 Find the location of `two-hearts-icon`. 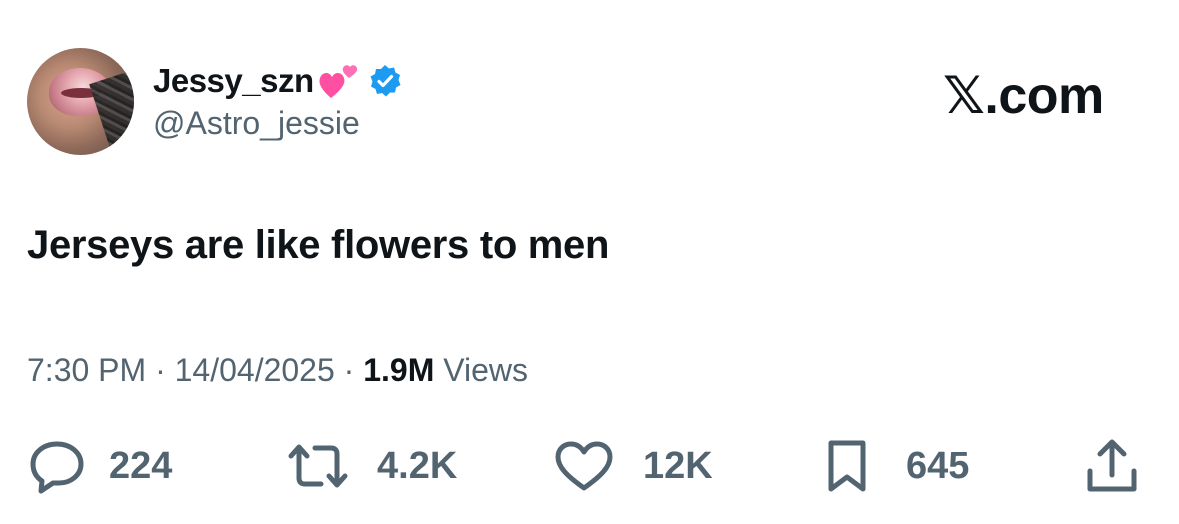

two-hearts-icon is located at coordinates (339, 81).